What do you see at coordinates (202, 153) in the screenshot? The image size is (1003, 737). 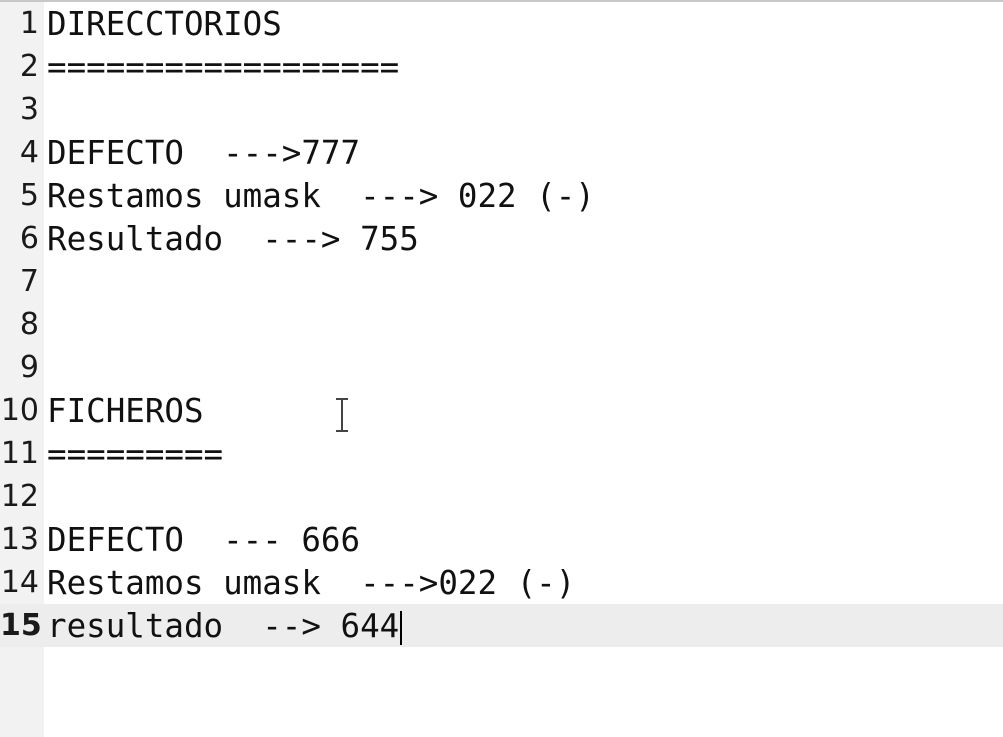 I see `line-text: DEFECTO --->777` at bounding box center [202, 153].